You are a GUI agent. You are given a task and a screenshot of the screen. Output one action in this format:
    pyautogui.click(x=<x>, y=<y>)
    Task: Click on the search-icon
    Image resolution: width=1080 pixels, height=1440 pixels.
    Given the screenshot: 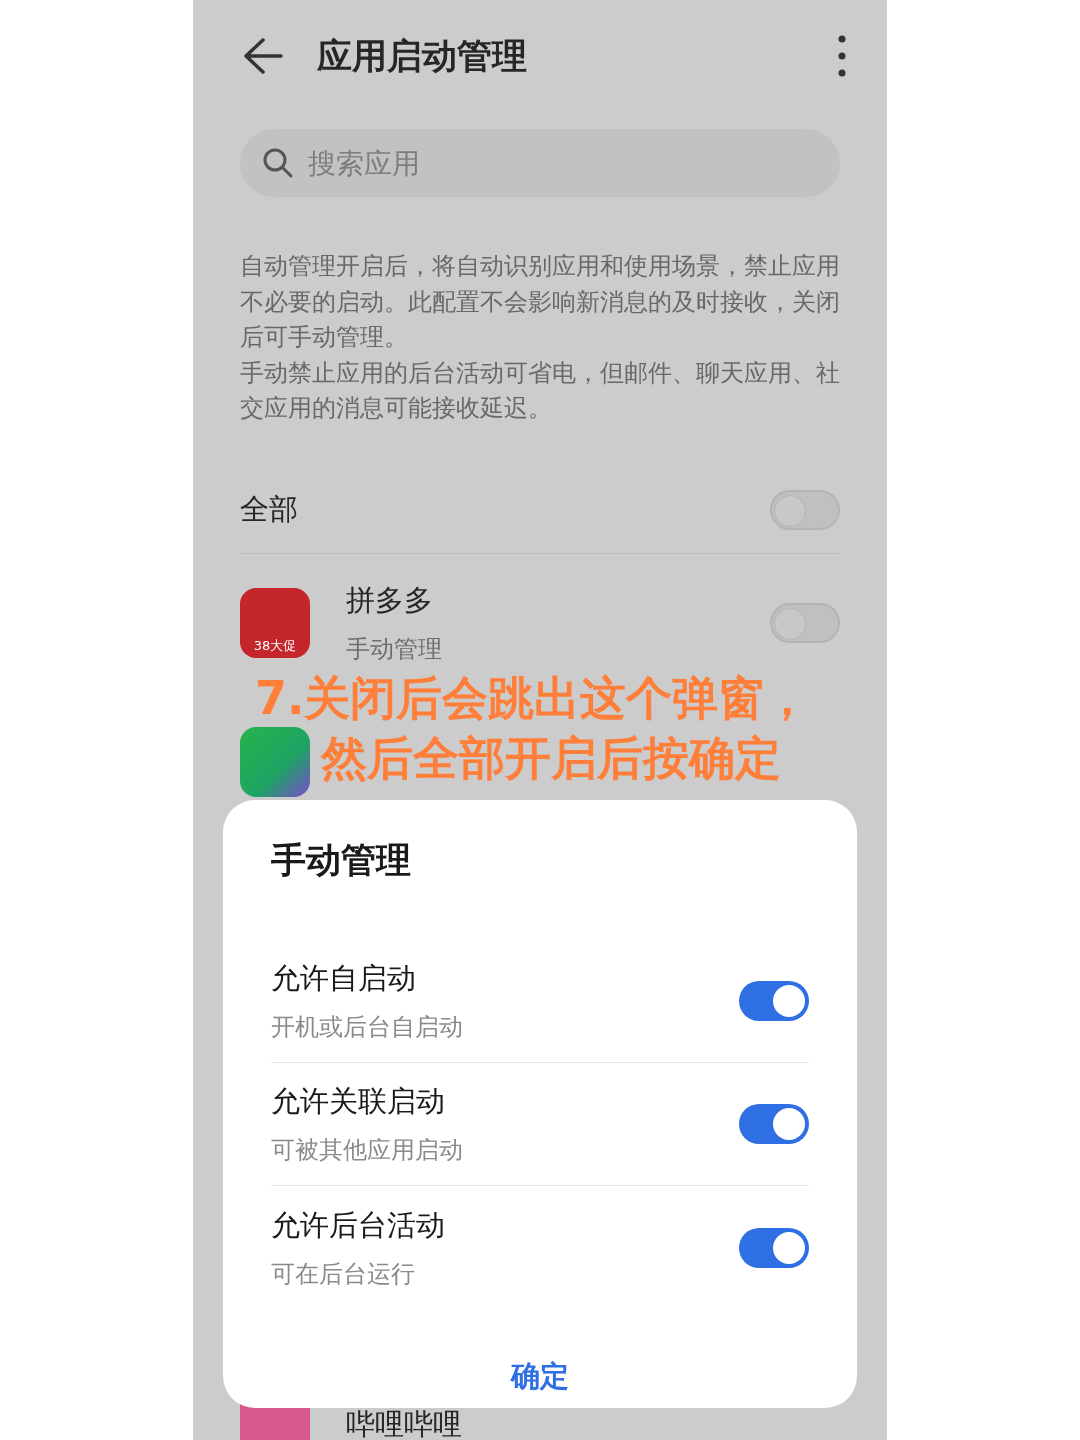 What is the action you would take?
    pyautogui.click(x=278, y=163)
    